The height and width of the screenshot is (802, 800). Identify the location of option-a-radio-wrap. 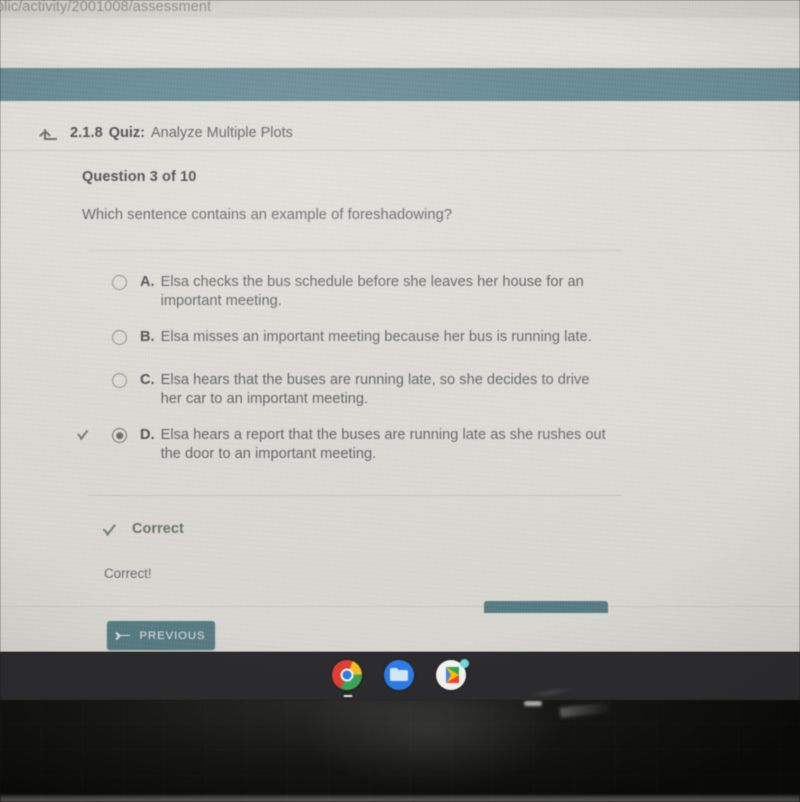
(112, 281).